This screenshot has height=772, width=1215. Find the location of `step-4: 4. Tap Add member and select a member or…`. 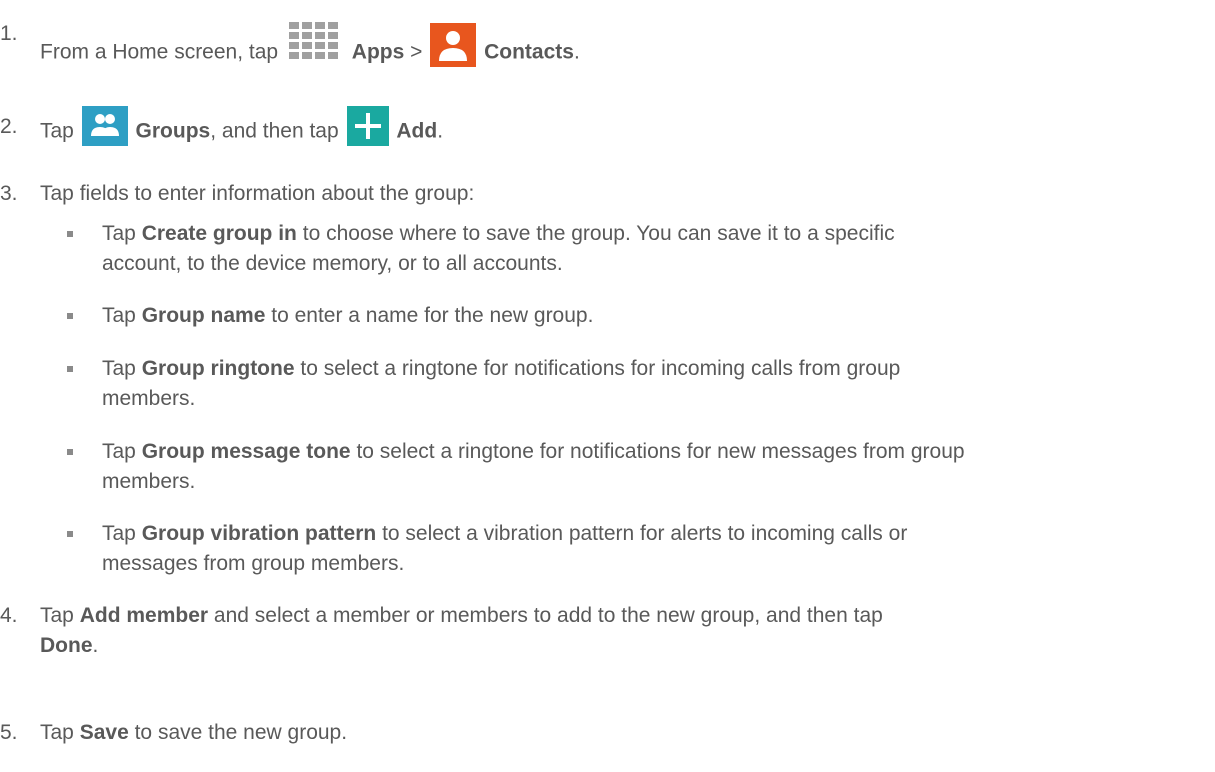

step-4: 4. Tap Add member and select a member or… is located at coordinates (600, 631).